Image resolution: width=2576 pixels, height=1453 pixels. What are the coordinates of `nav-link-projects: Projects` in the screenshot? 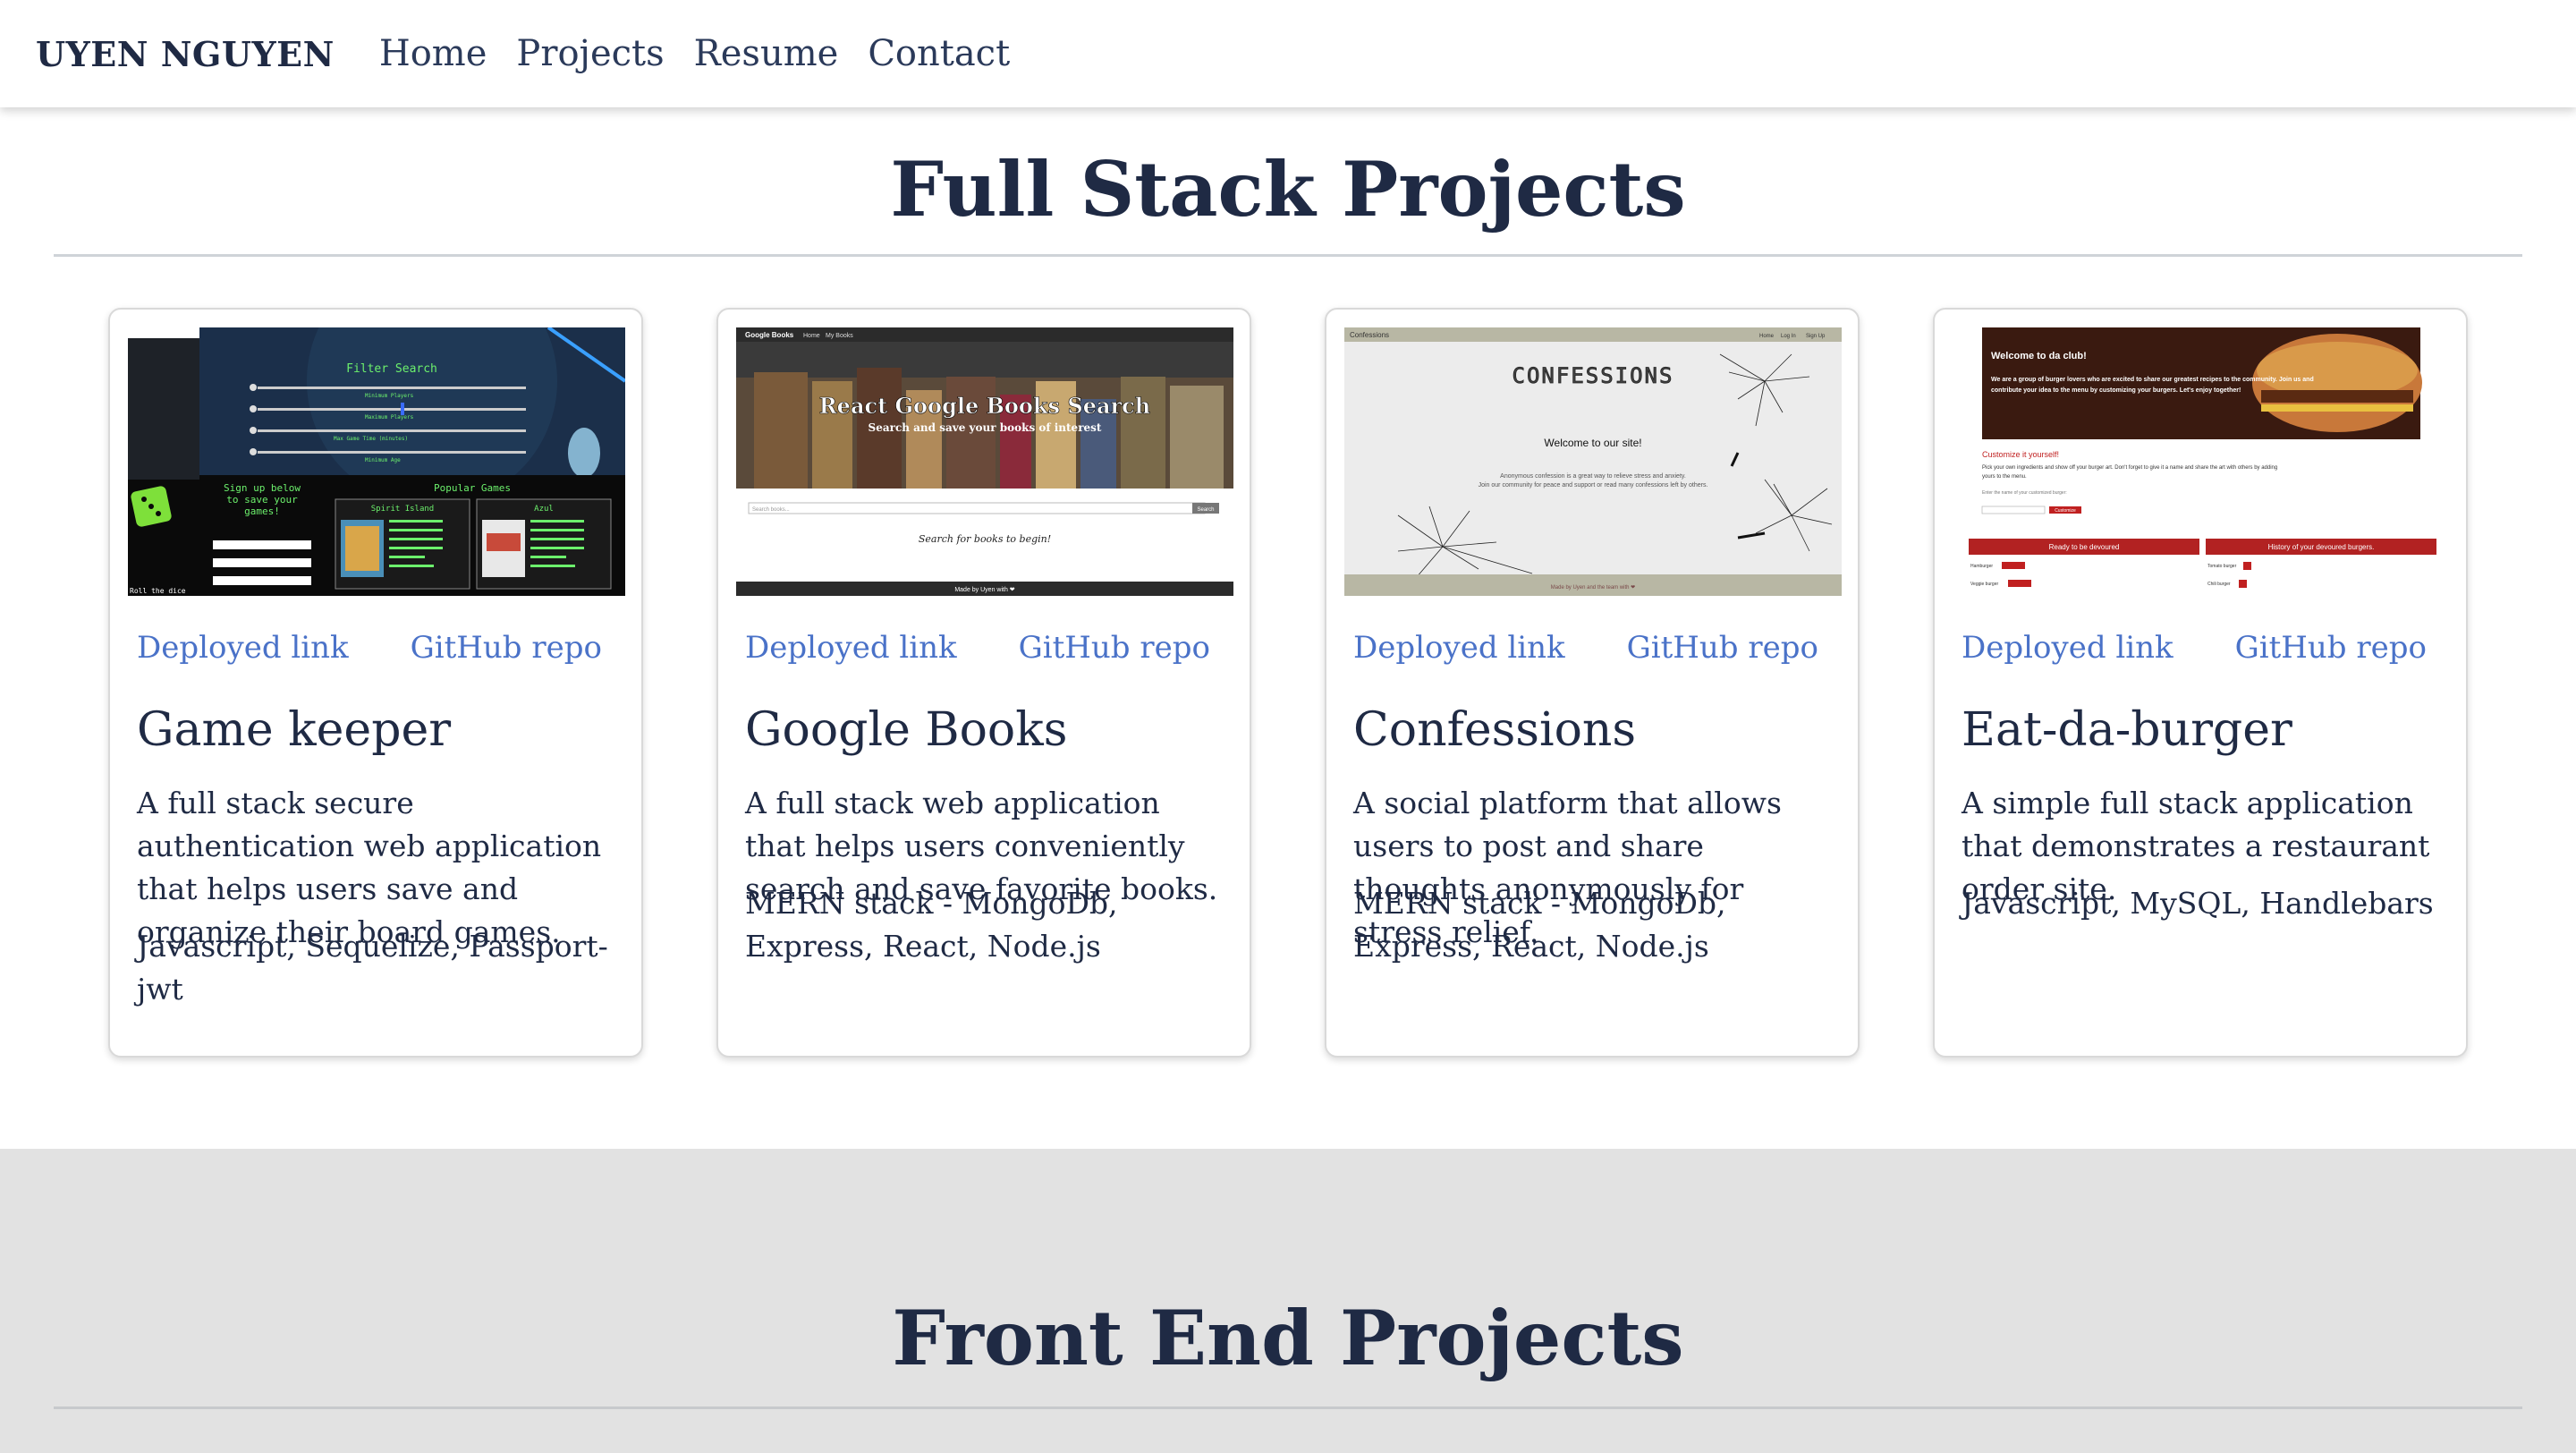 It's located at (590, 53).